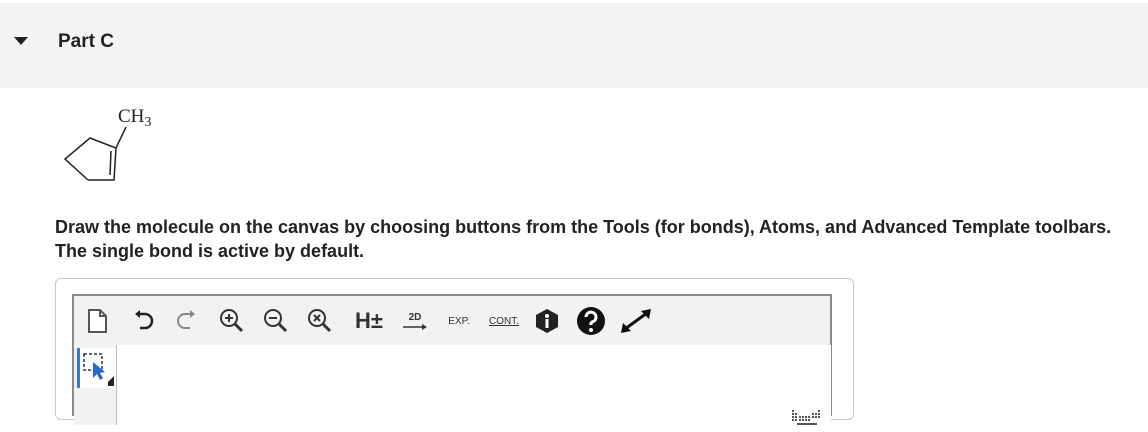  I want to click on zoom-in-icon, so click(232, 321).